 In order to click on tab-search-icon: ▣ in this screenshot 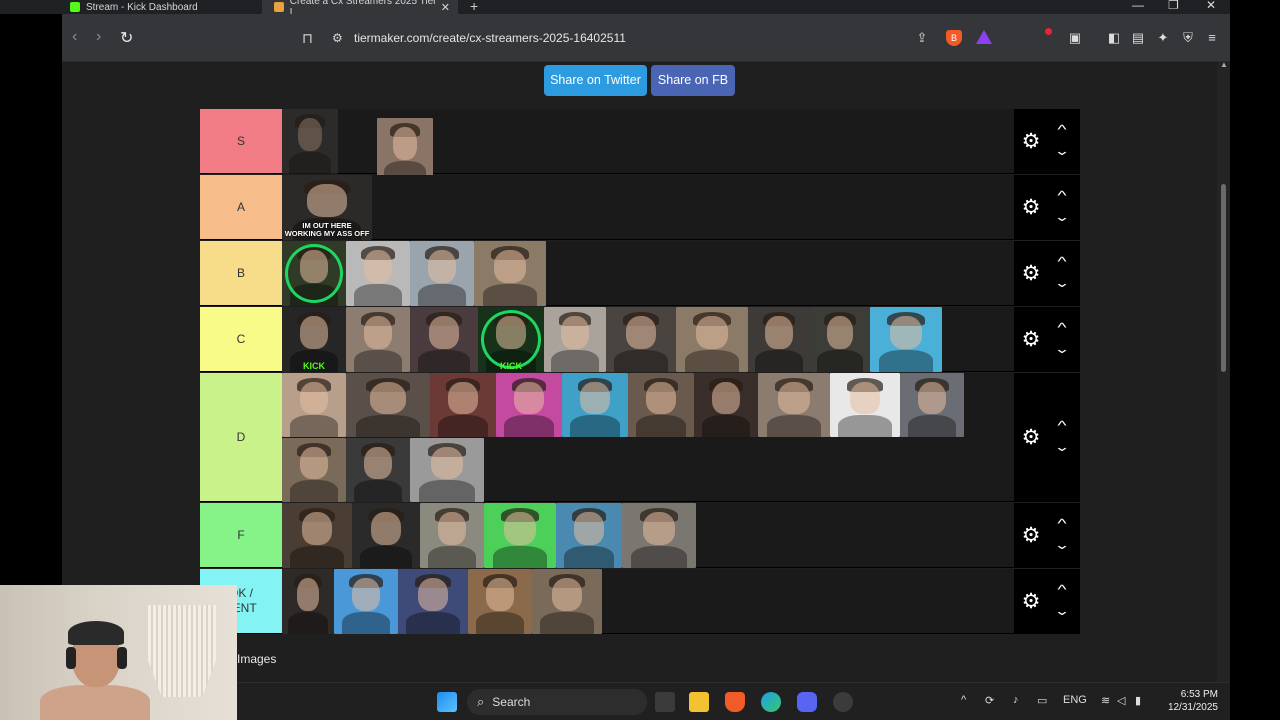, I will do `click(1075, 38)`.